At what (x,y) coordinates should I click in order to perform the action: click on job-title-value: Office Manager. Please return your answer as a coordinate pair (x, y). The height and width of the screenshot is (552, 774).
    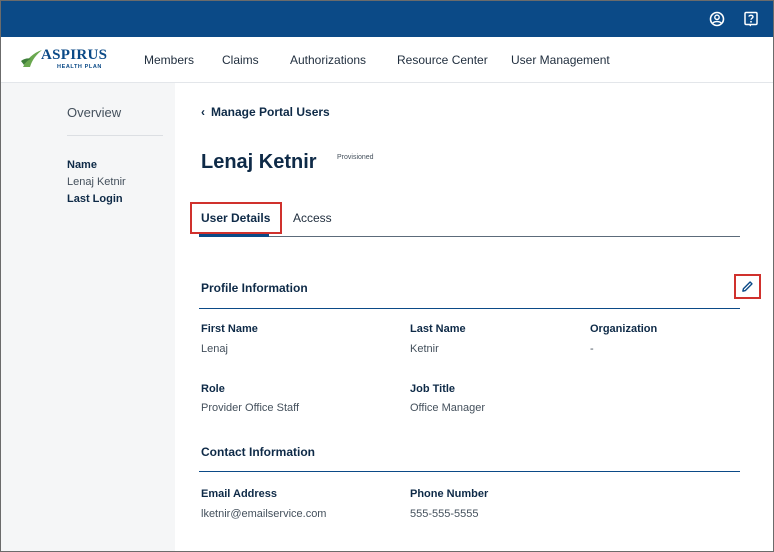
    Looking at the image, I should click on (448, 408).